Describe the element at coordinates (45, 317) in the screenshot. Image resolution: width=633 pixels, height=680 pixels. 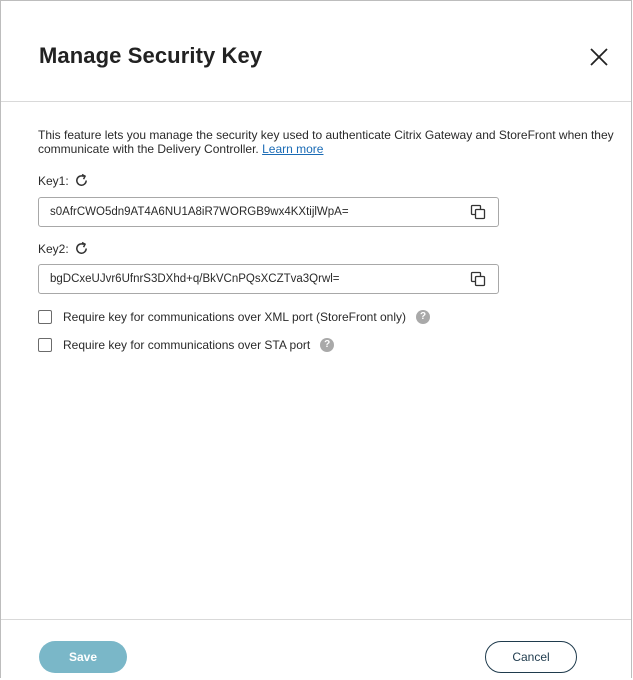
I see `xml-port-checkbox` at that location.